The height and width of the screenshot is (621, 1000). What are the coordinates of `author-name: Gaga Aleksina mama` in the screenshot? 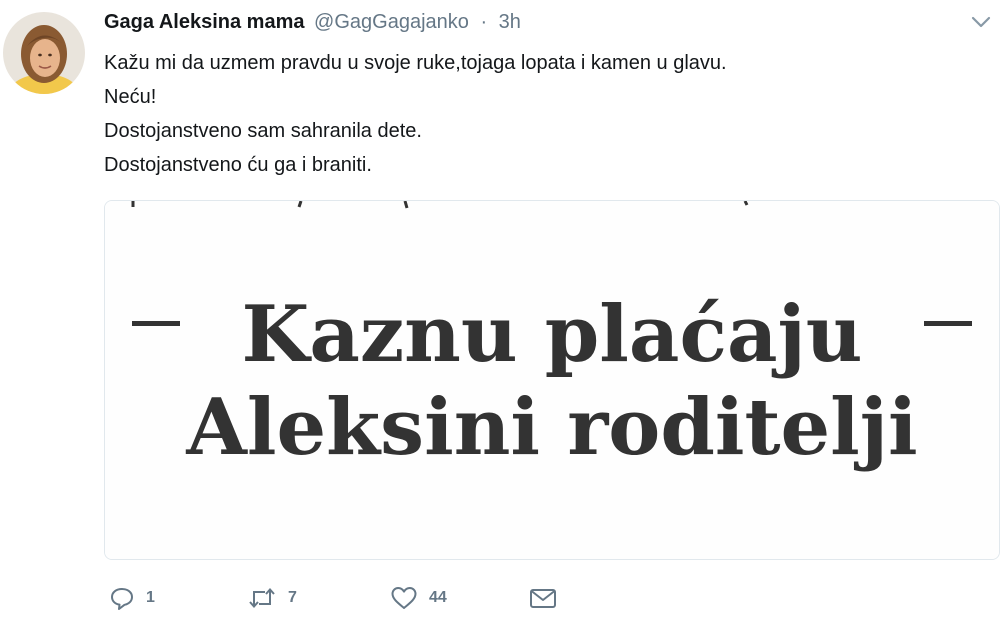 It's located at (204, 22).